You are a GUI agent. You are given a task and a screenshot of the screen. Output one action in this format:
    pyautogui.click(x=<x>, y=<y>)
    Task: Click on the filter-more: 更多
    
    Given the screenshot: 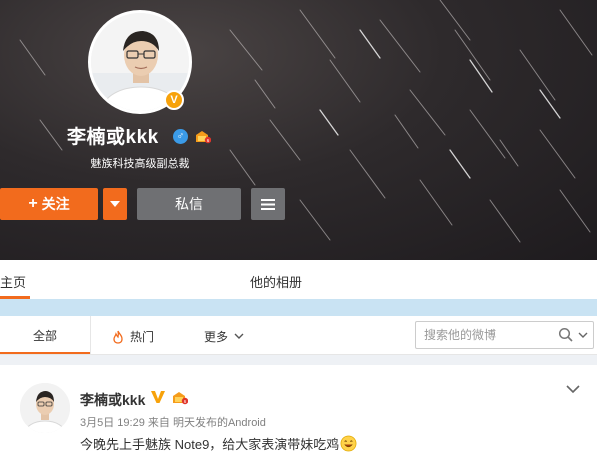 What is the action you would take?
    pyautogui.click(x=224, y=336)
    